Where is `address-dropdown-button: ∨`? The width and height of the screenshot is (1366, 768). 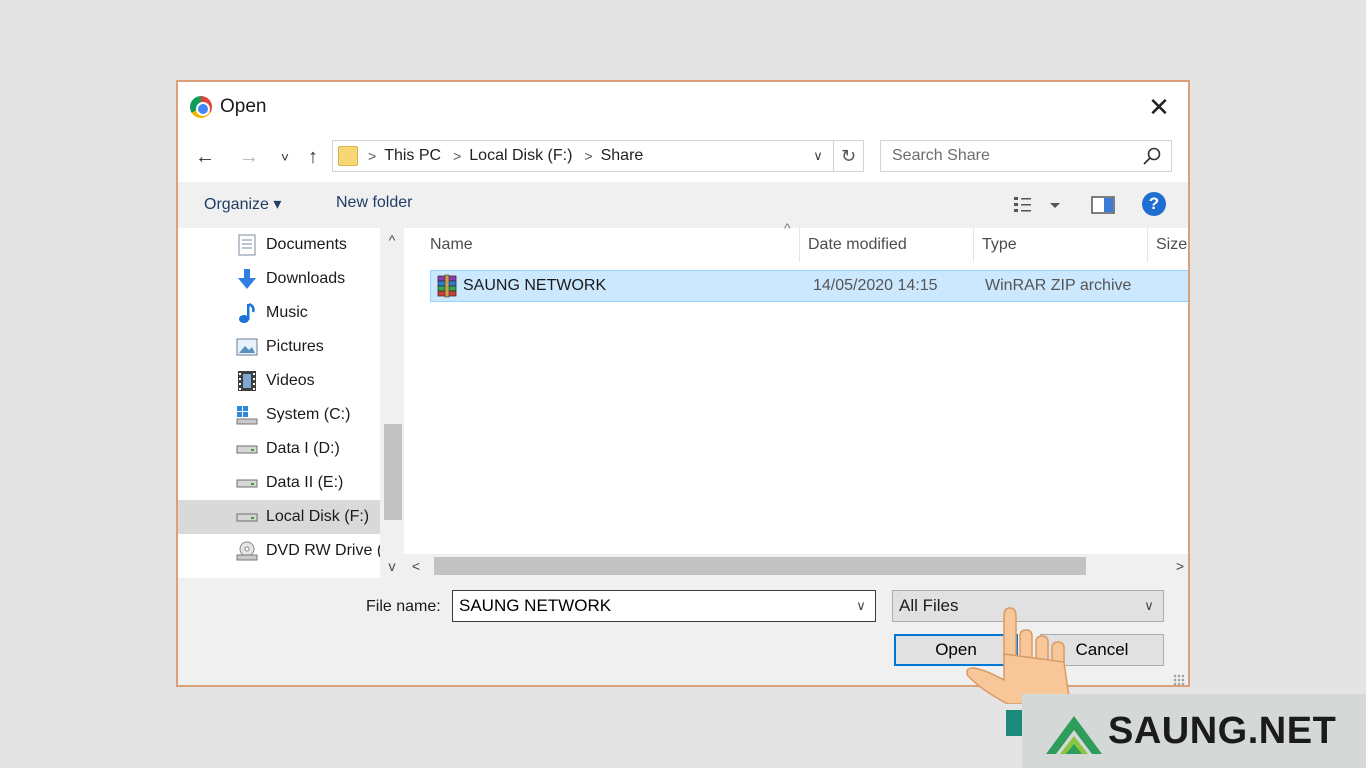
address-dropdown-button: ∨ is located at coordinates (818, 156).